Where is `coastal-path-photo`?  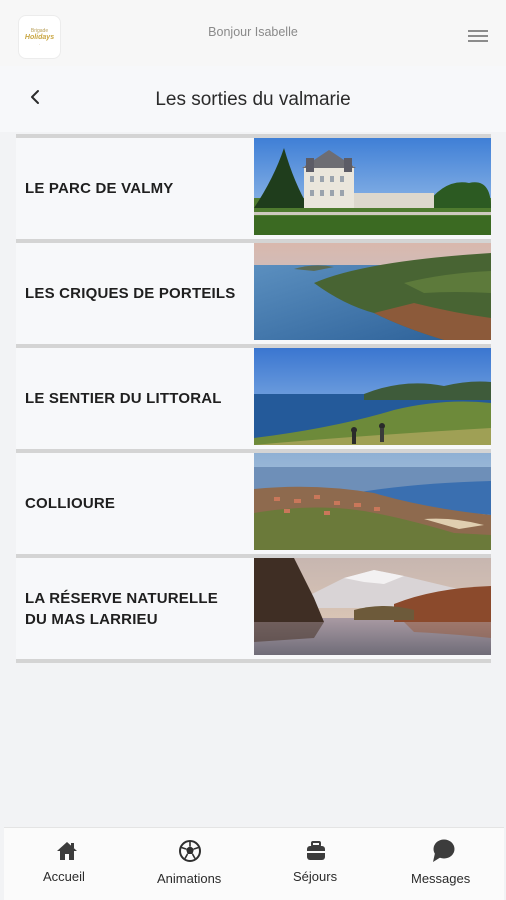
coastal-path-photo is located at coordinates (372, 396).